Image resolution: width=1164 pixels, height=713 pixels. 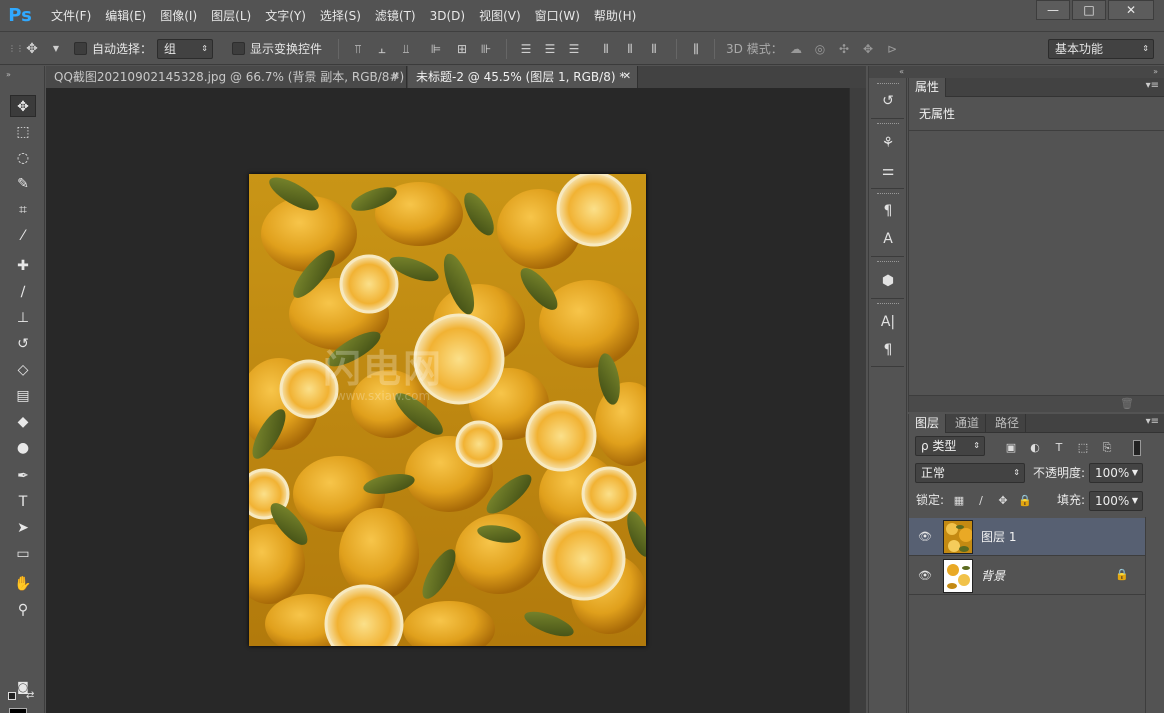 What do you see at coordinates (968, 423) in the screenshot?
I see `tab-channels: 通道` at bounding box center [968, 423].